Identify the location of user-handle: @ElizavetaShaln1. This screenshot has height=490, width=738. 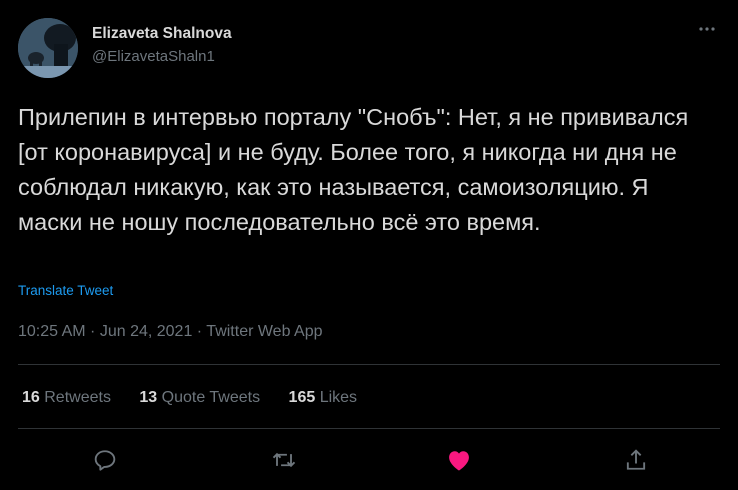
(162, 57).